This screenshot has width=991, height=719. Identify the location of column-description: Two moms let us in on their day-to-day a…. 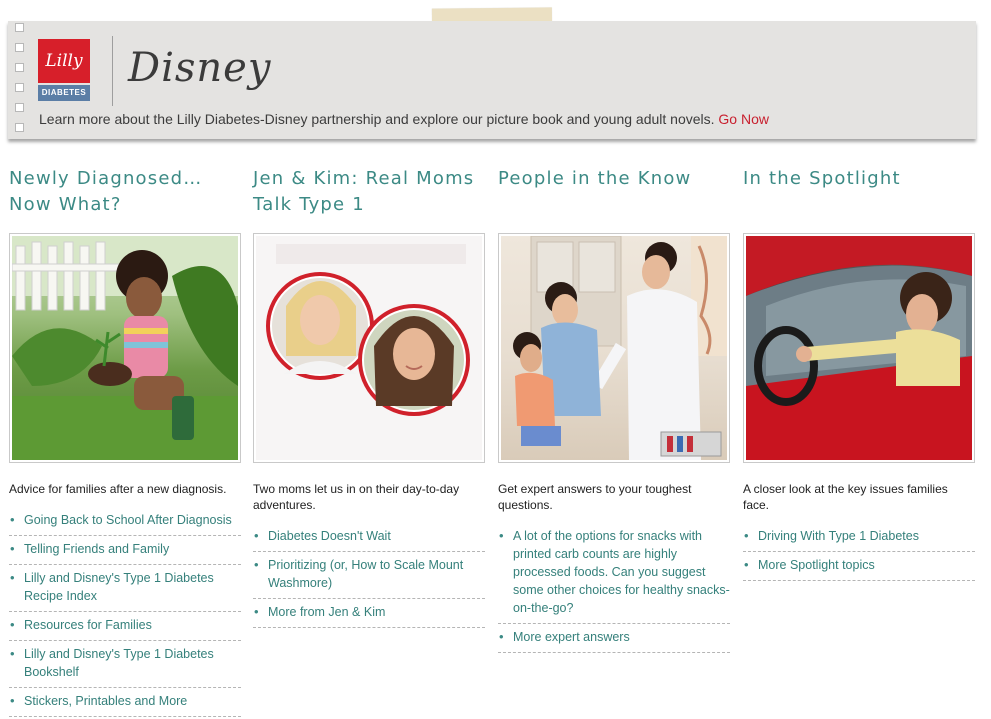
(356, 497).